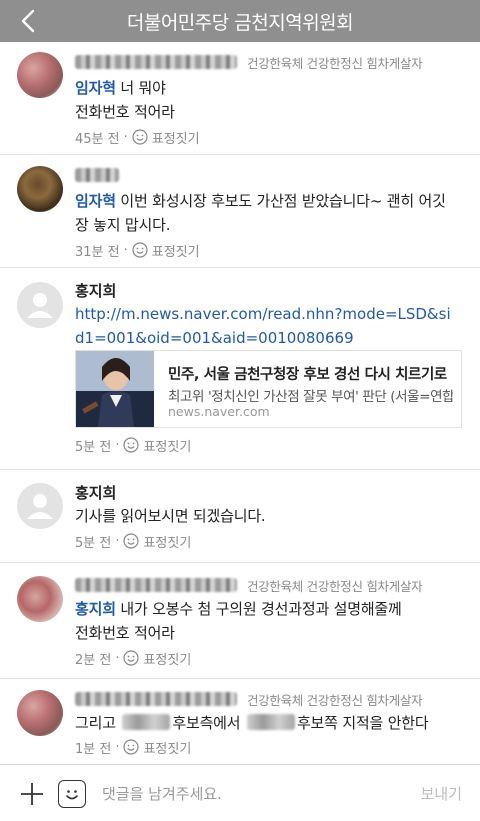  What do you see at coordinates (270, 747) in the screenshot?
I see `comment-meta: 1분 전 · 표정짓기` at bounding box center [270, 747].